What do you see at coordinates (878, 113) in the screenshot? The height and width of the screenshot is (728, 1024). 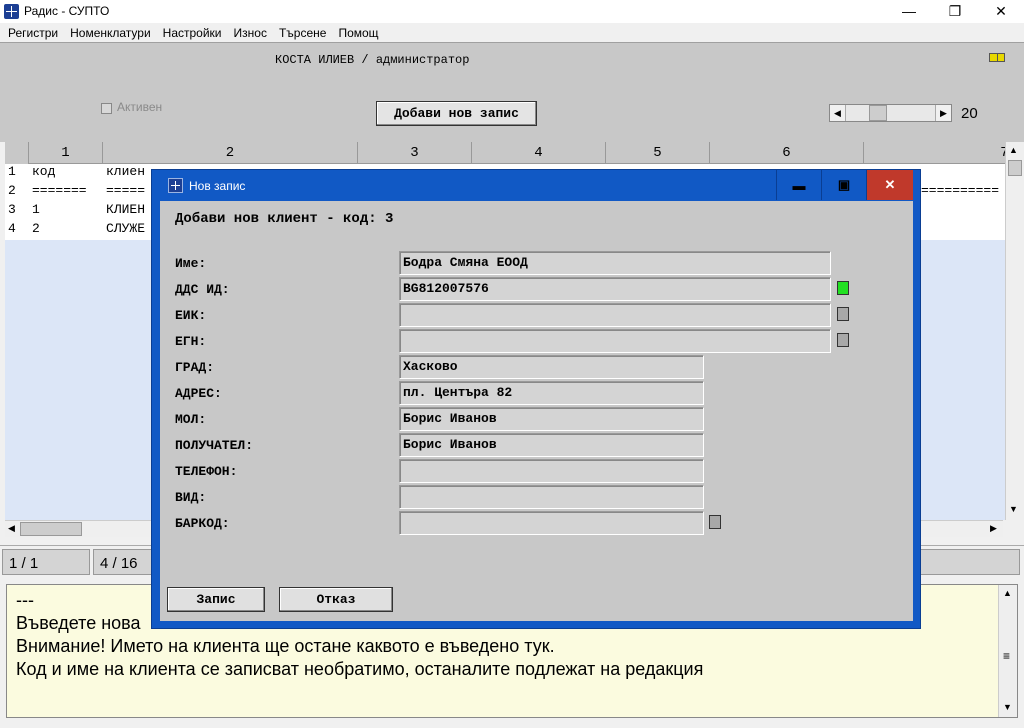 I see `slider-thumb` at bounding box center [878, 113].